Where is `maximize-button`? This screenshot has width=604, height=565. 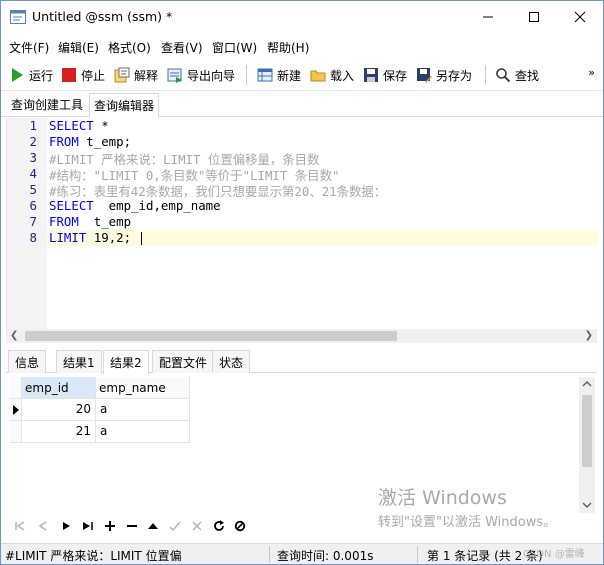 maximize-button is located at coordinates (534, 17).